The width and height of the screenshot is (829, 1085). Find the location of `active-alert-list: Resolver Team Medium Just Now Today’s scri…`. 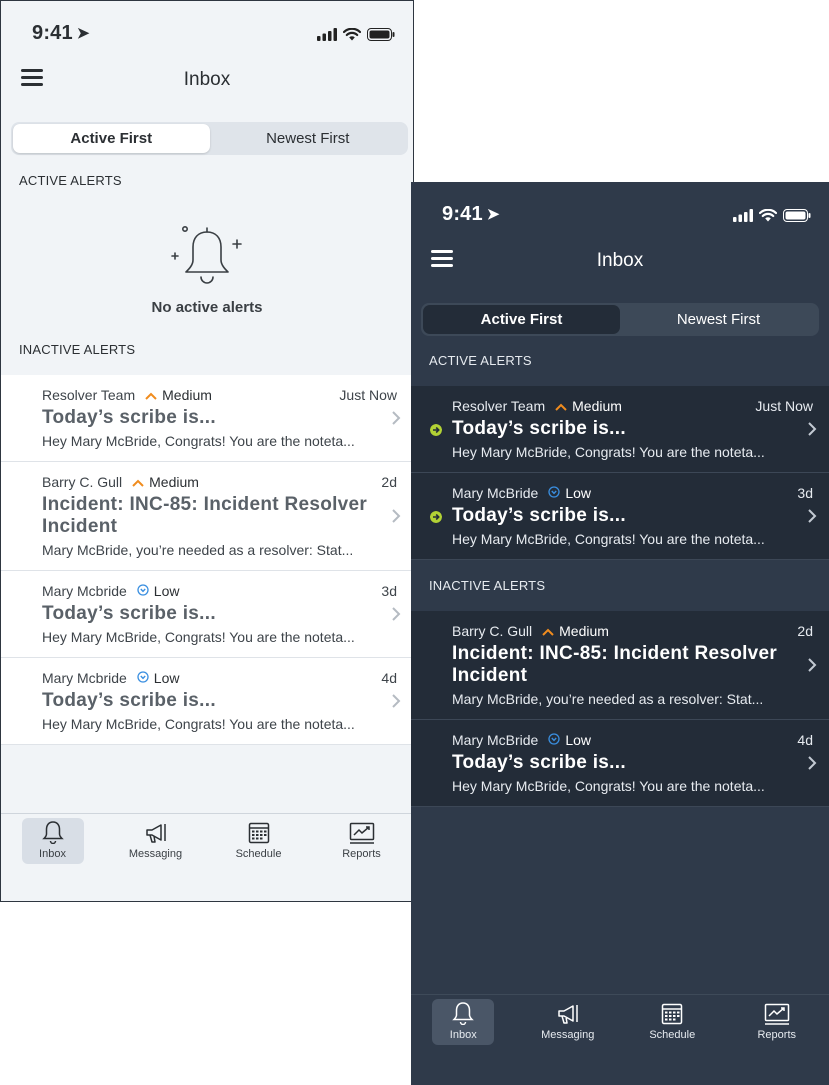

active-alert-list: Resolver Team Medium Just Now Today’s scri… is located at coordinates (620, 473).